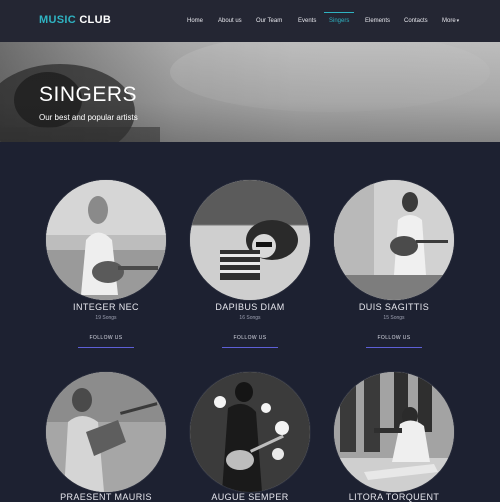 Image resolution: width=500 pixels, height=502 pixels. What do you see at coordinates (394, 497) in the screenshot?
I see `singer-name: LITORA TORQUENT` at bounding box center [394, 497].